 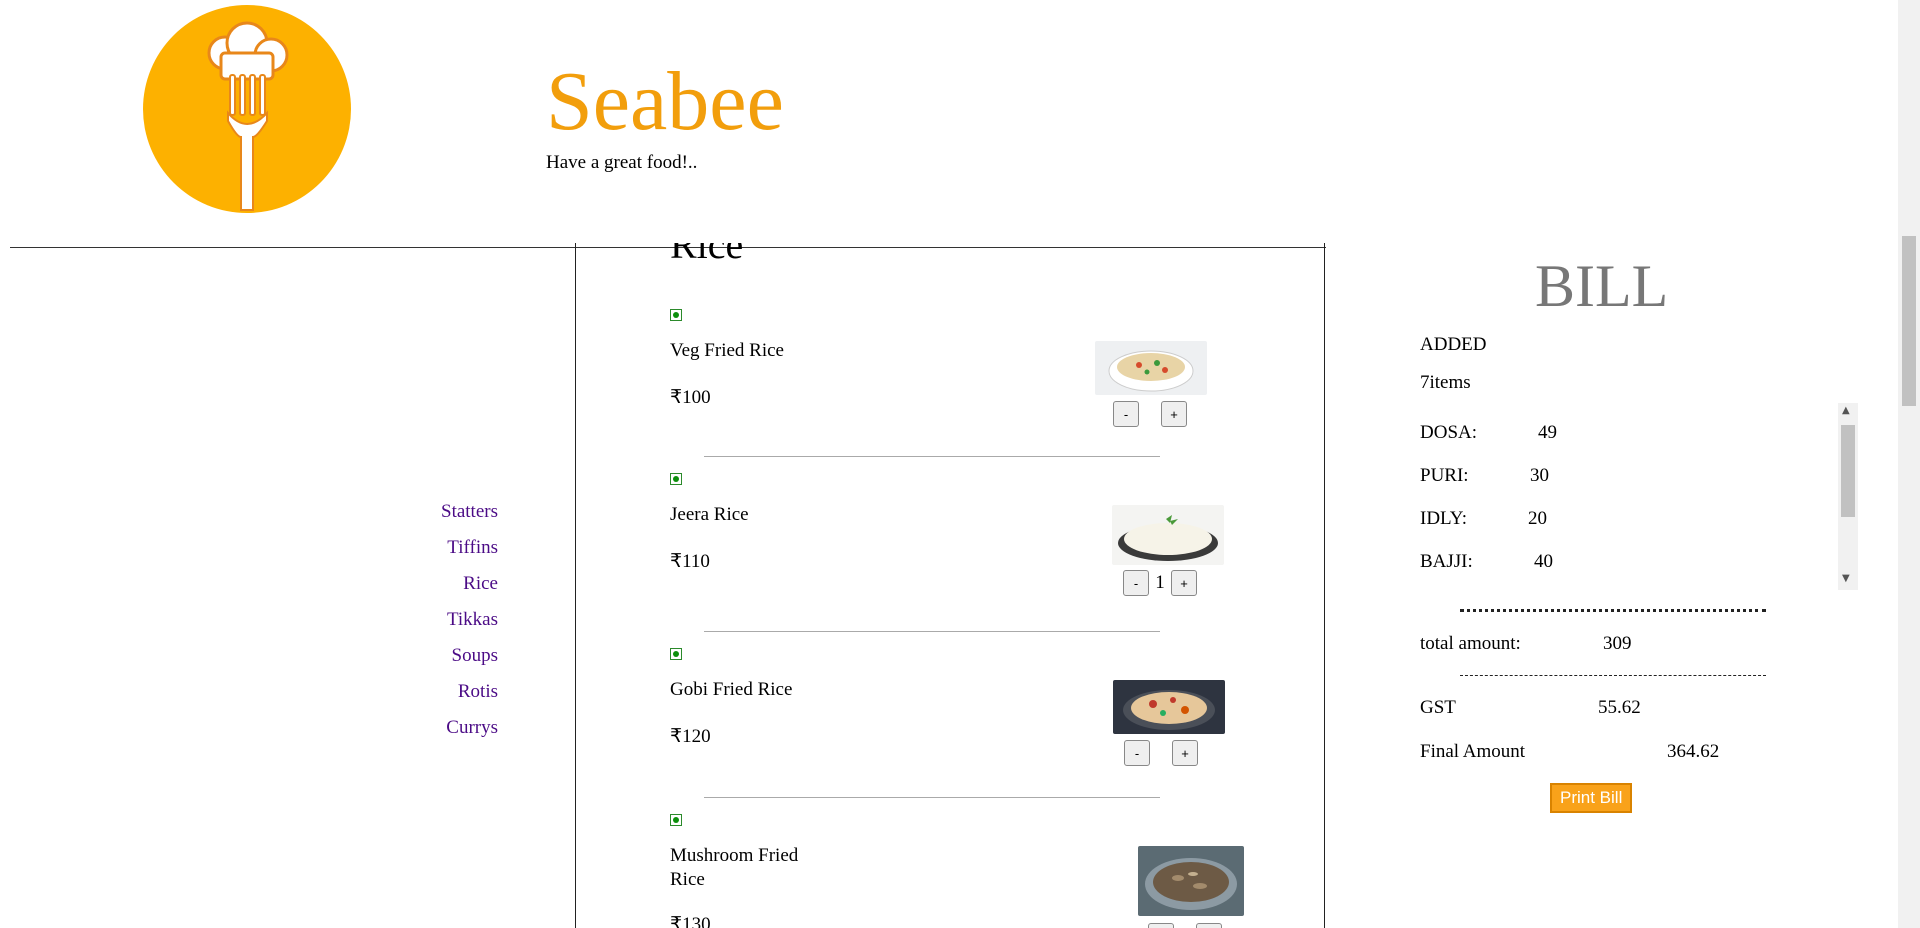 I want to click on nav-item-tikkas: Tikkas, so click(x=469, y=620).